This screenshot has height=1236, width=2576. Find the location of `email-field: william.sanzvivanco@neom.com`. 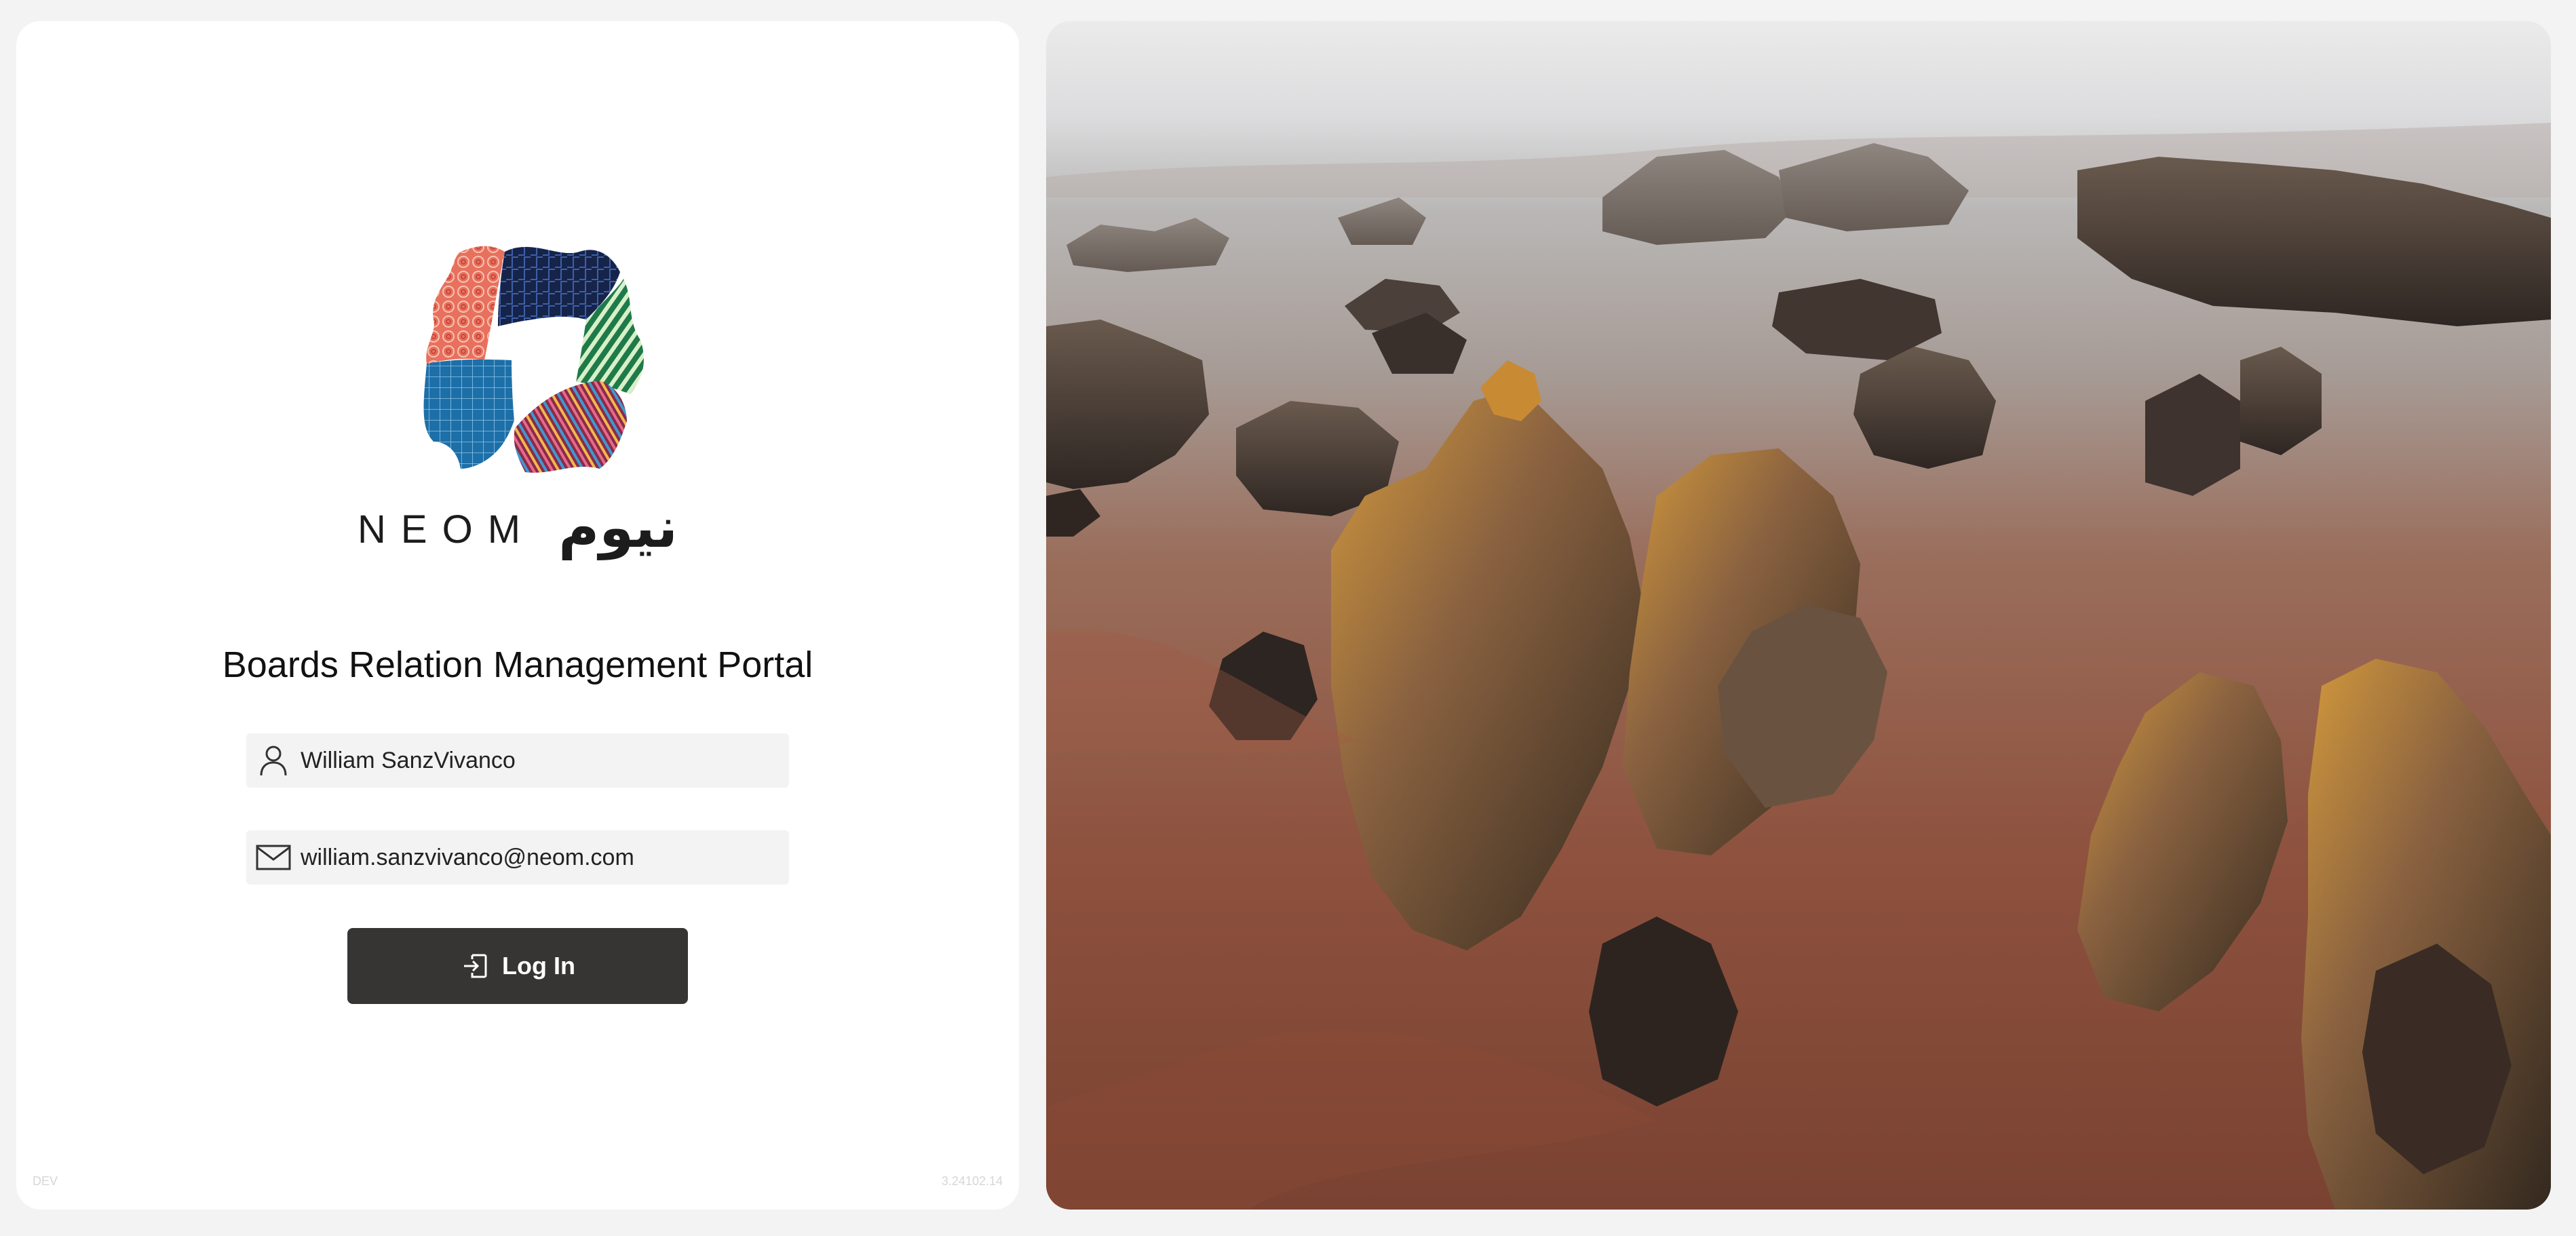

email-field: william.sanzvivanco@neom.com is located at coordinates (517, 858).